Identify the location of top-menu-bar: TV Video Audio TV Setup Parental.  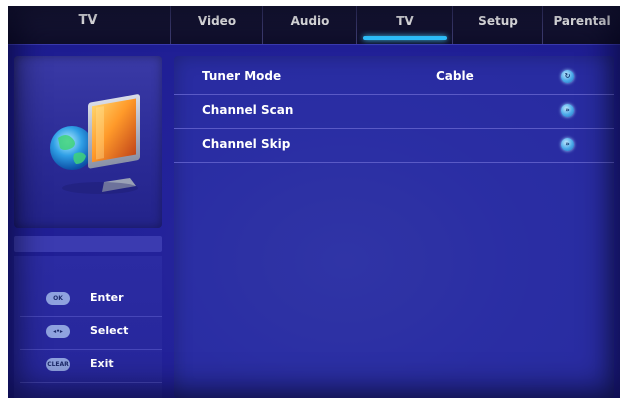
(314, 25).